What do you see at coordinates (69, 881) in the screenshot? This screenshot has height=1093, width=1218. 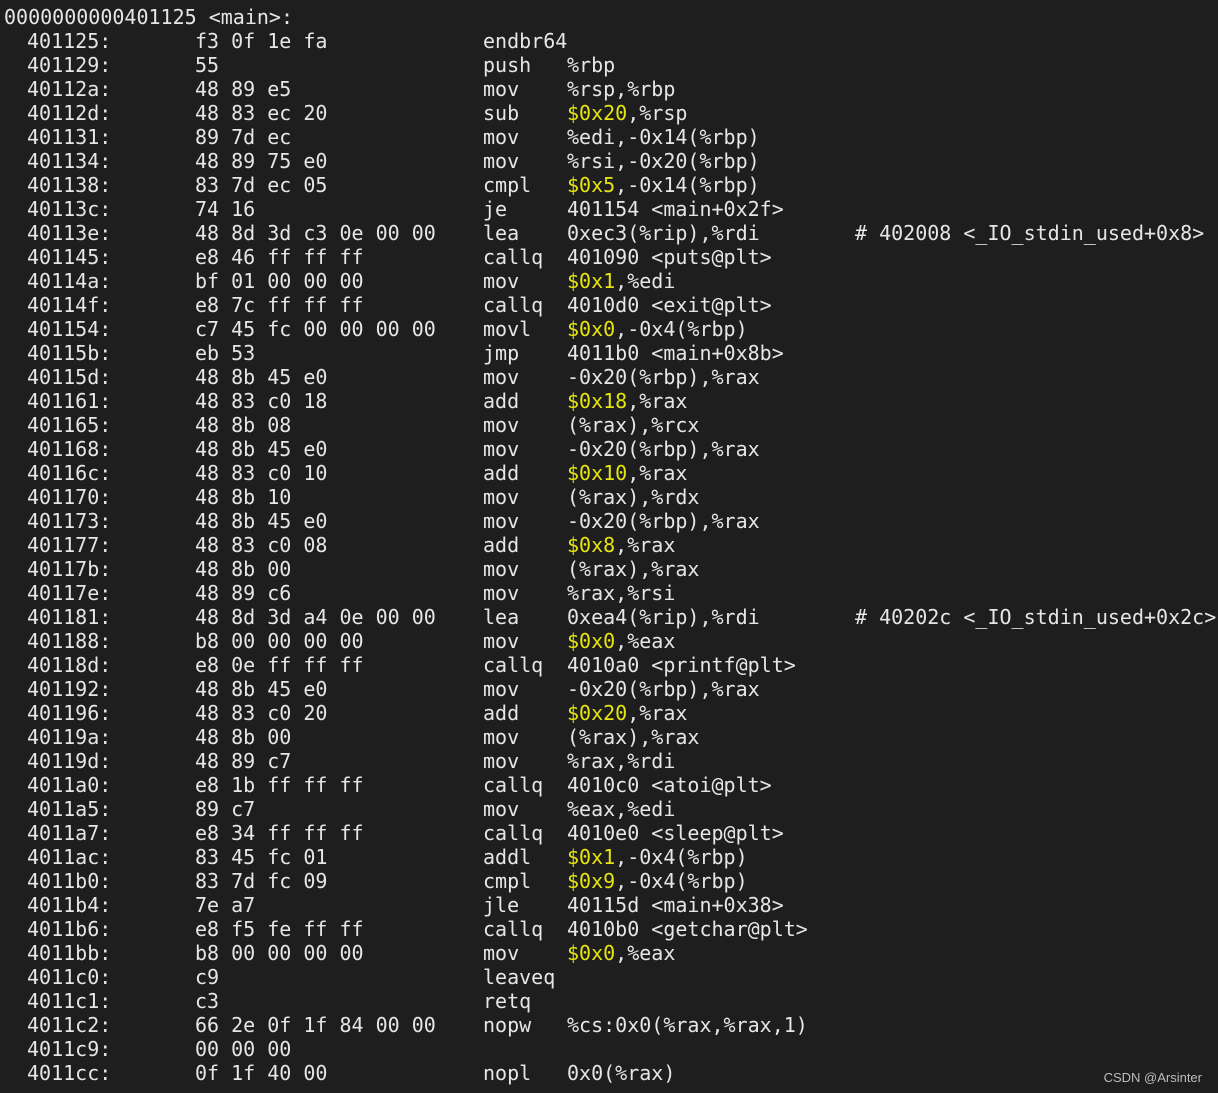 I see `instruction-address: 4011b0:` at bounding box center [69, 881].